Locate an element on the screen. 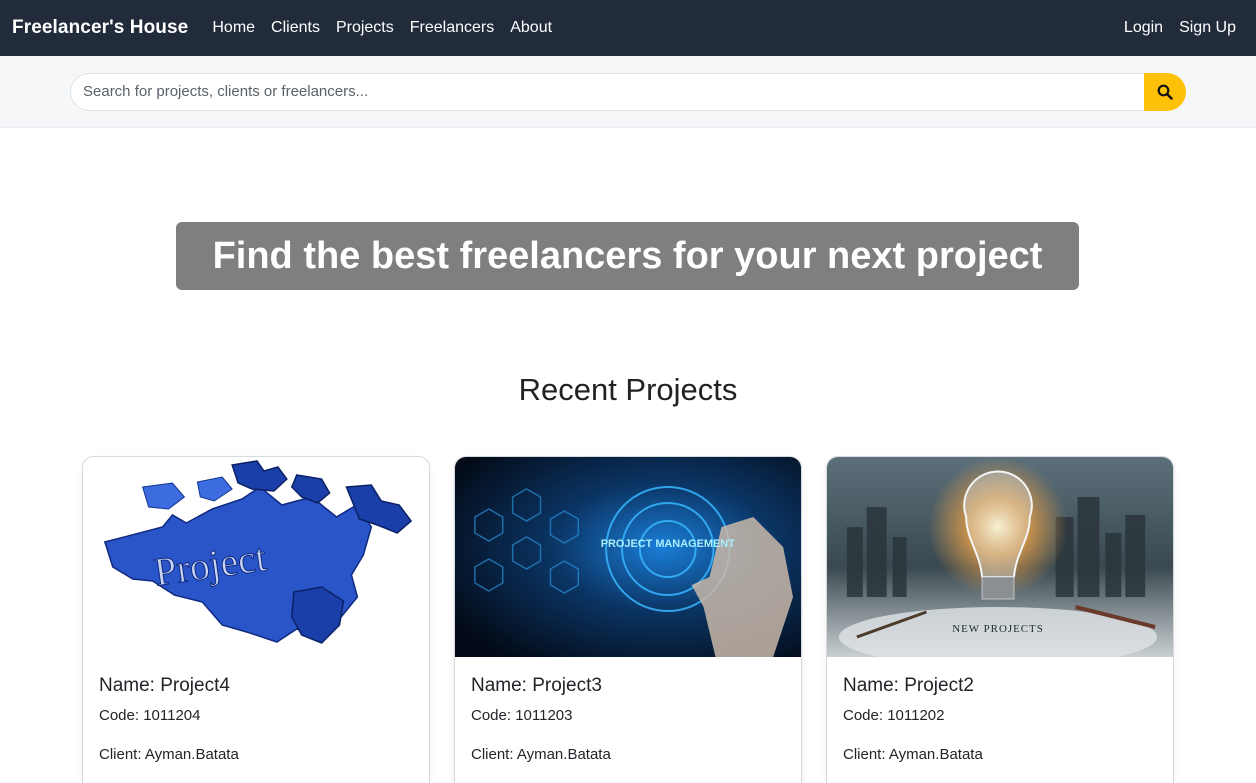 Image resolution: width=1256 pixels, height=783 pixels. nav-link-clients: Clients is located at coordinates (295, 28).